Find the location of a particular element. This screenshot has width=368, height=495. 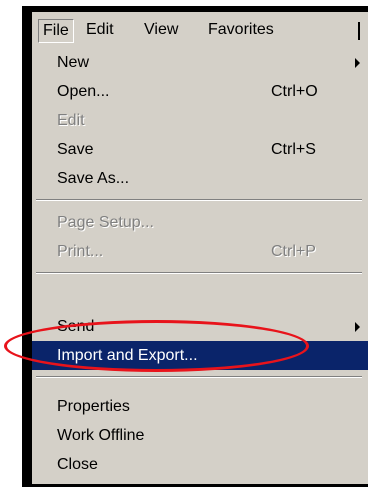

menu-item-save: Save Ctrl+S is located at coordinates (200, 149).